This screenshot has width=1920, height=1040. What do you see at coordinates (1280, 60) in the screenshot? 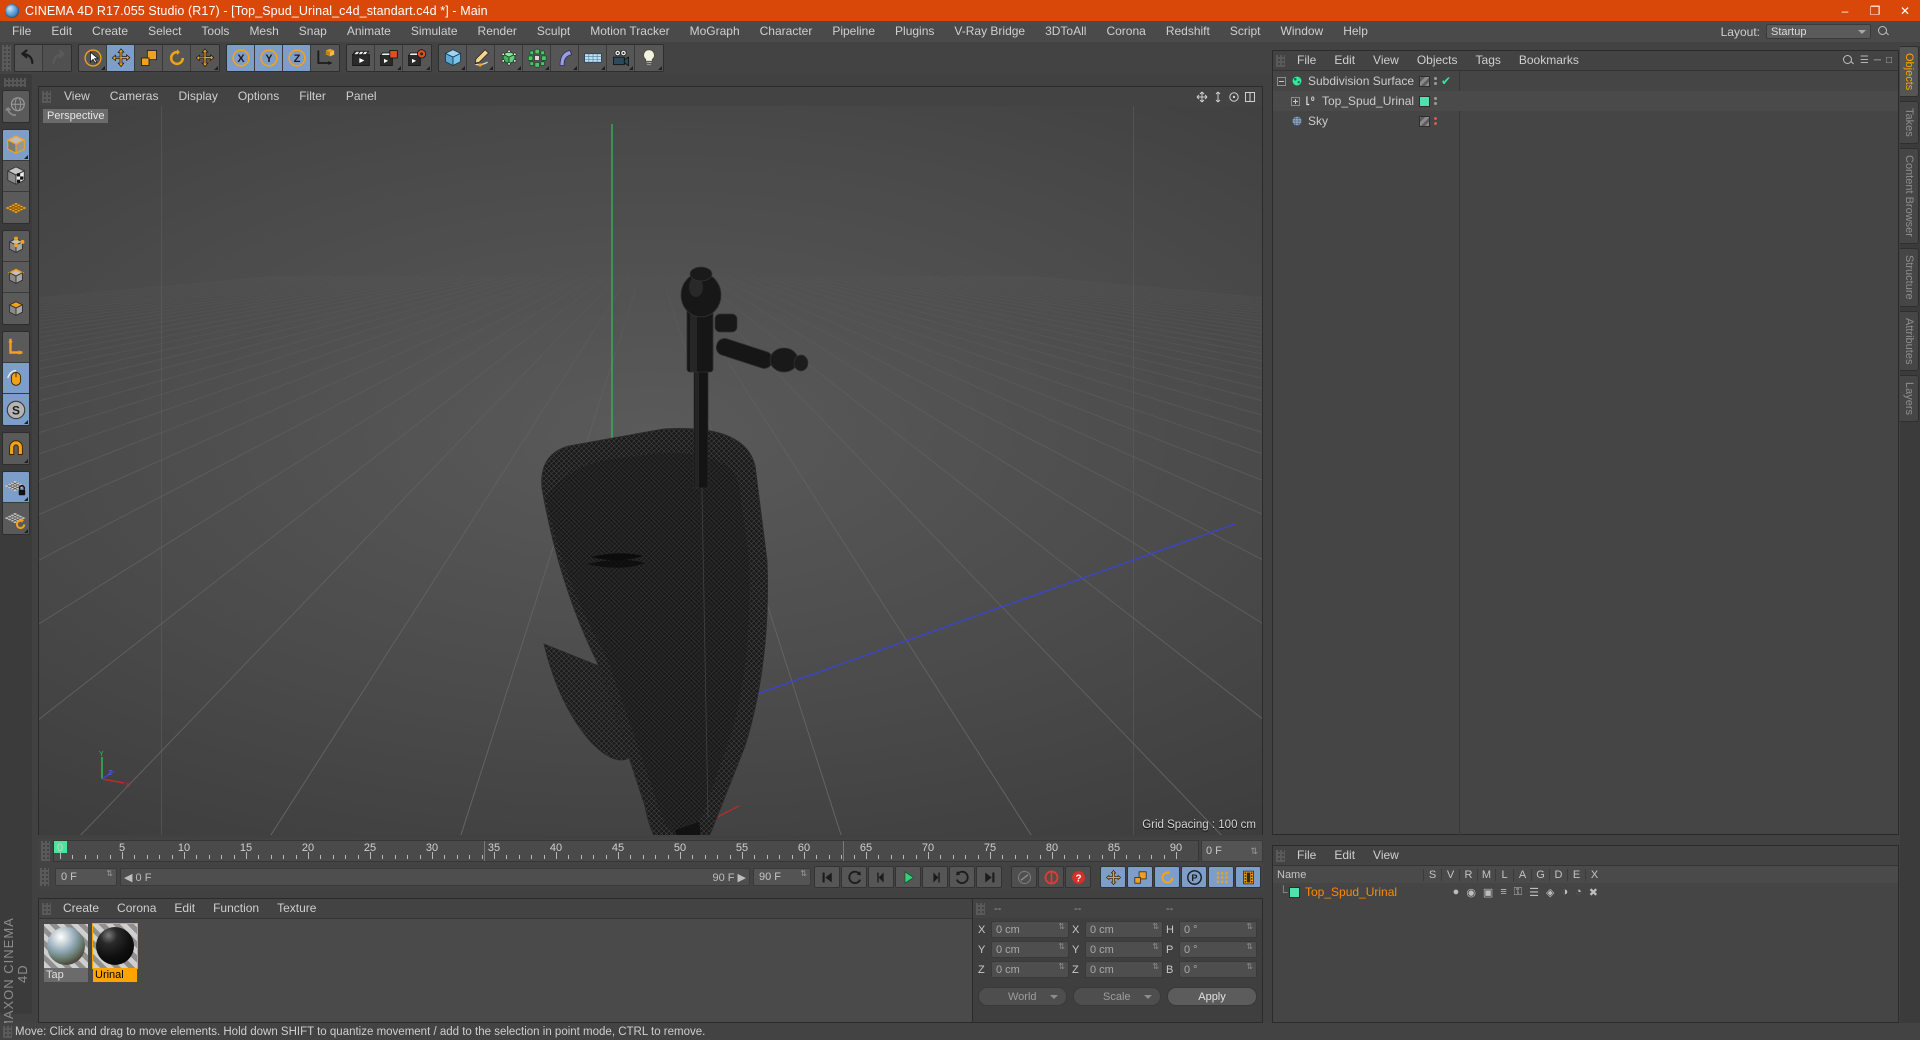
I see `object-manager-grip` at bounding box center [1280, 60].